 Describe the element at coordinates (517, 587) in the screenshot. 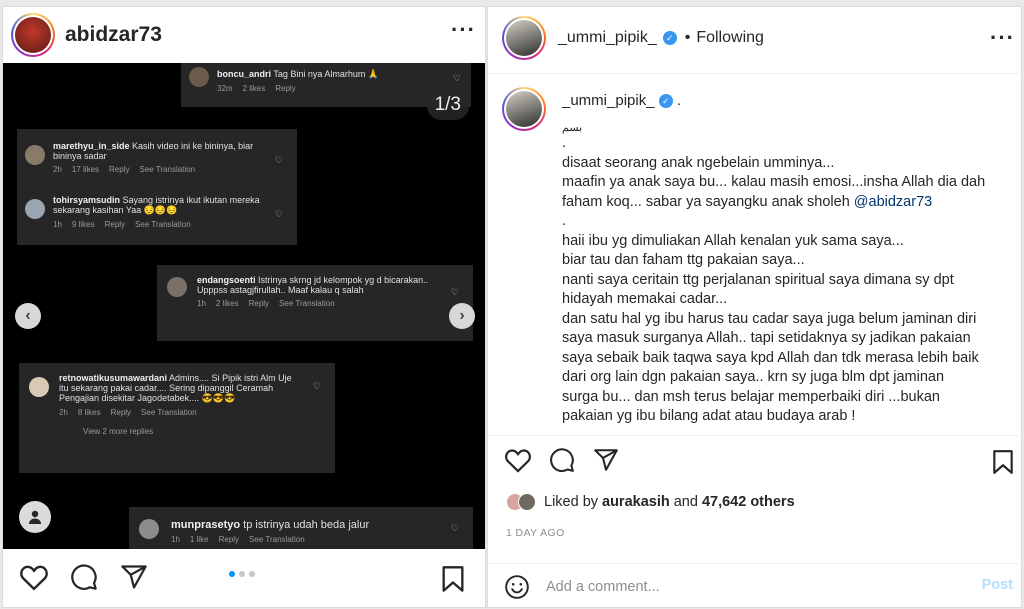

I see `emoji-icon` at that location.